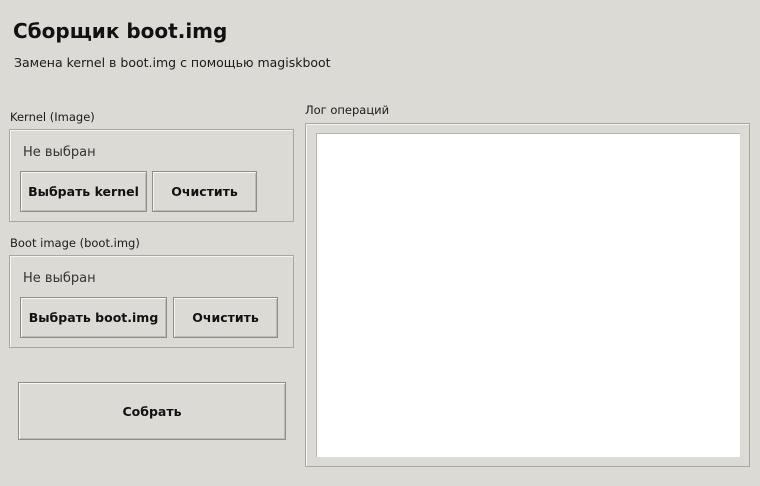  I want to click on log-label: Лог операций, so click(347, 110).